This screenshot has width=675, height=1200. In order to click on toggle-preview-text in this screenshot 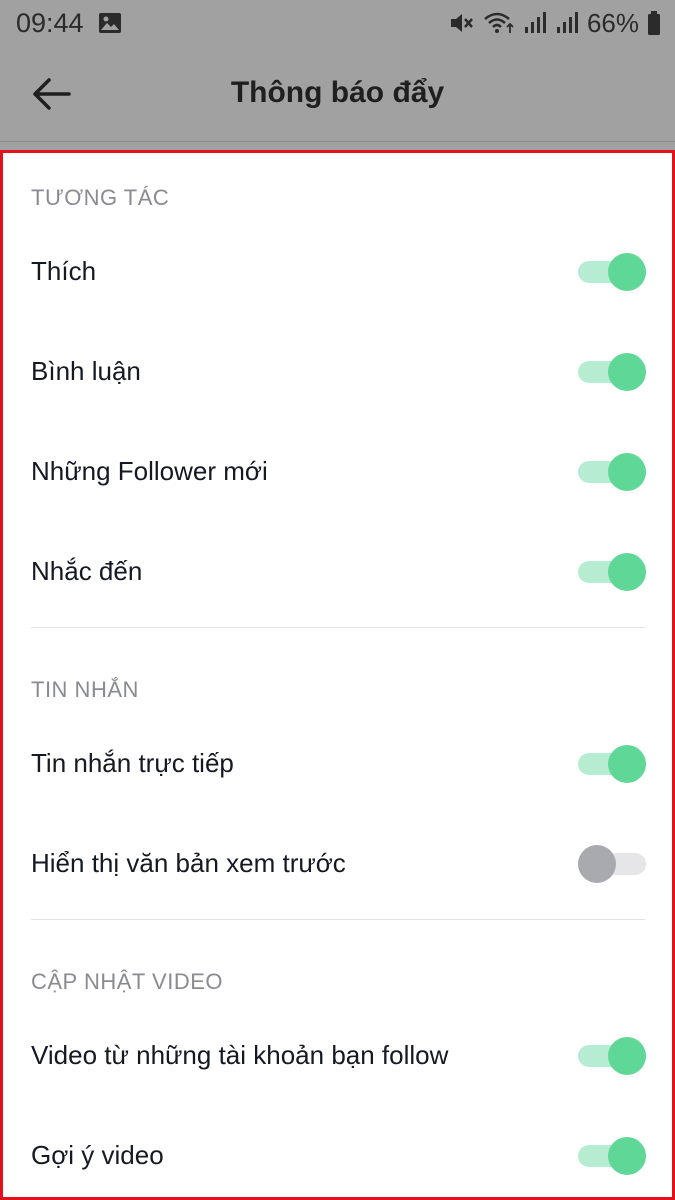, I will do `click(612, 864)`.